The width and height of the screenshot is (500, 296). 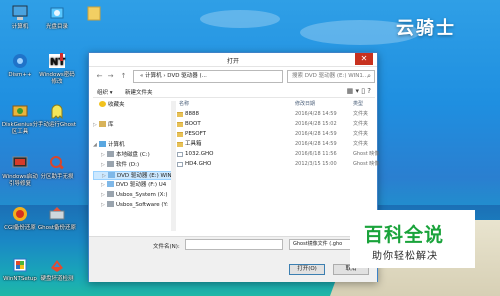 I want to click on partition-icon, so click(x=57, y=163).